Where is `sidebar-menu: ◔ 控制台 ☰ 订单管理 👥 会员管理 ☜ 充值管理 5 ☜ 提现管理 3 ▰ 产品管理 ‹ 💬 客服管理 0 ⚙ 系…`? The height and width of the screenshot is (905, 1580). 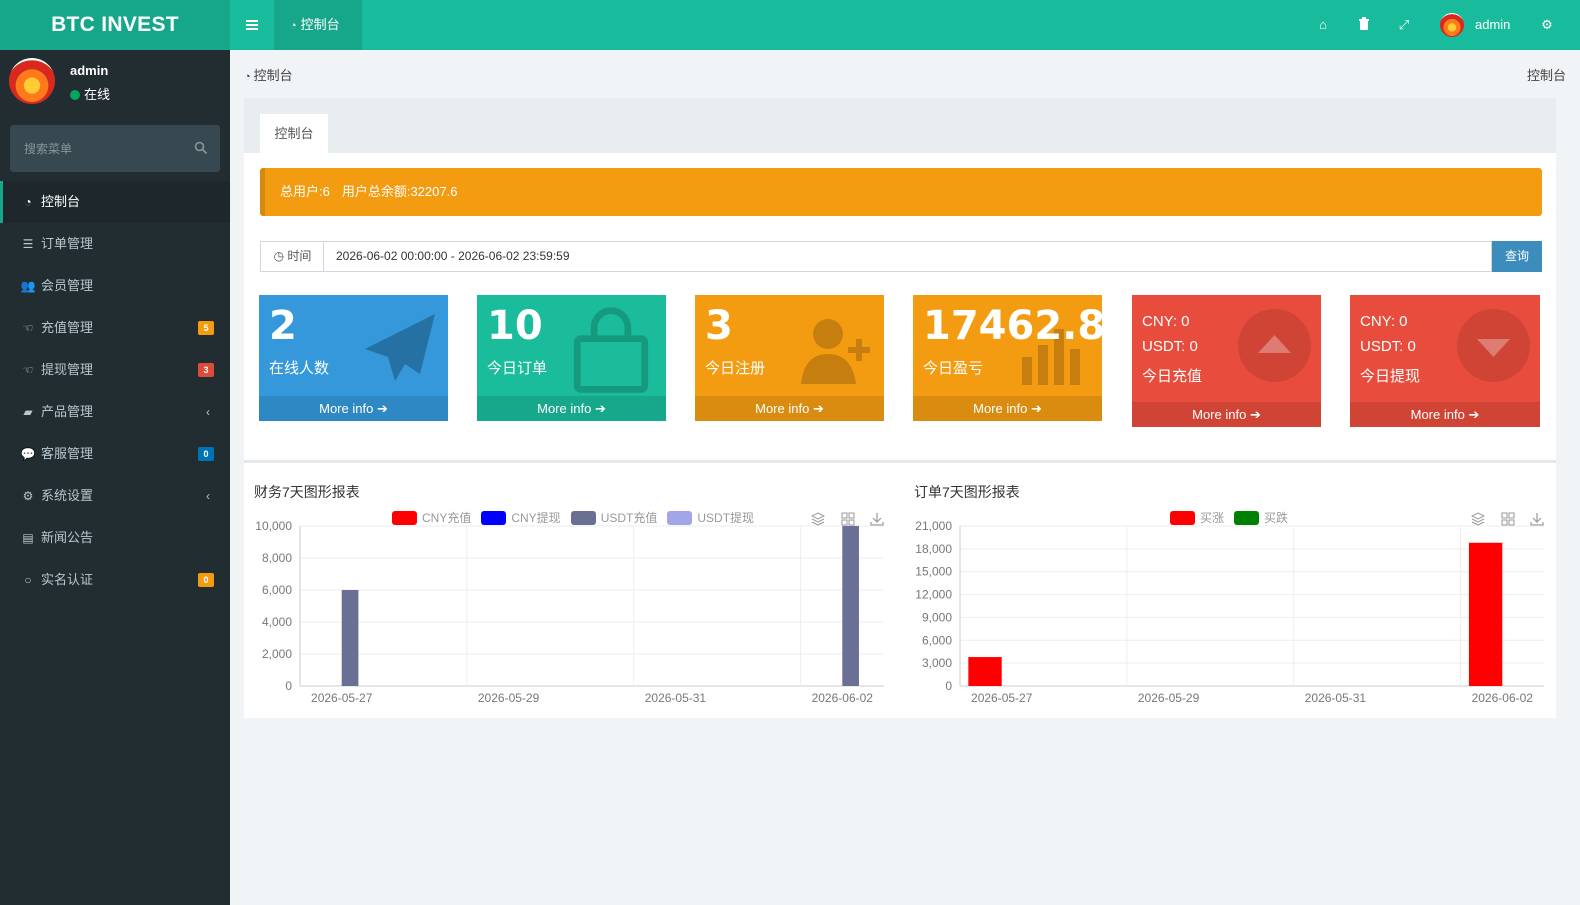 sidebar-menu: ◔ 控制台 ☰ 订单管理 👥 会员管理 ☜ 充值管理 5 ☜ 提现管理 3 ▰ 产品管理 ‹ 💬 客服管理 0 ⚙ 系… is located at coordinates (115, 391).